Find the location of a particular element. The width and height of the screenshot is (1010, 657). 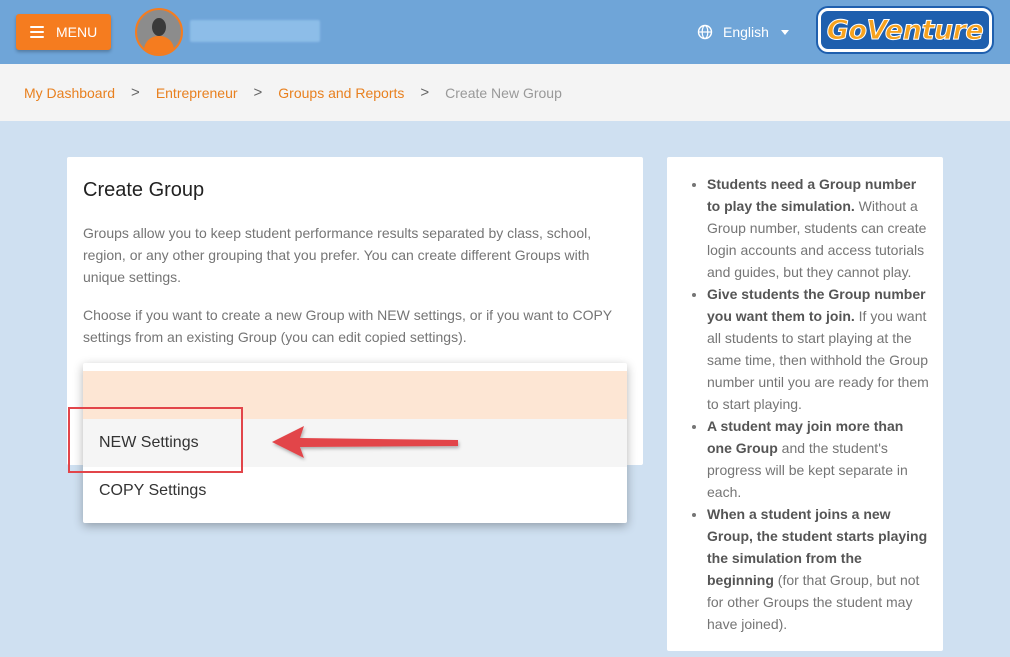

breadcrumb-entrepreneur: Entrepreneur is located at coordinates (197, 93).